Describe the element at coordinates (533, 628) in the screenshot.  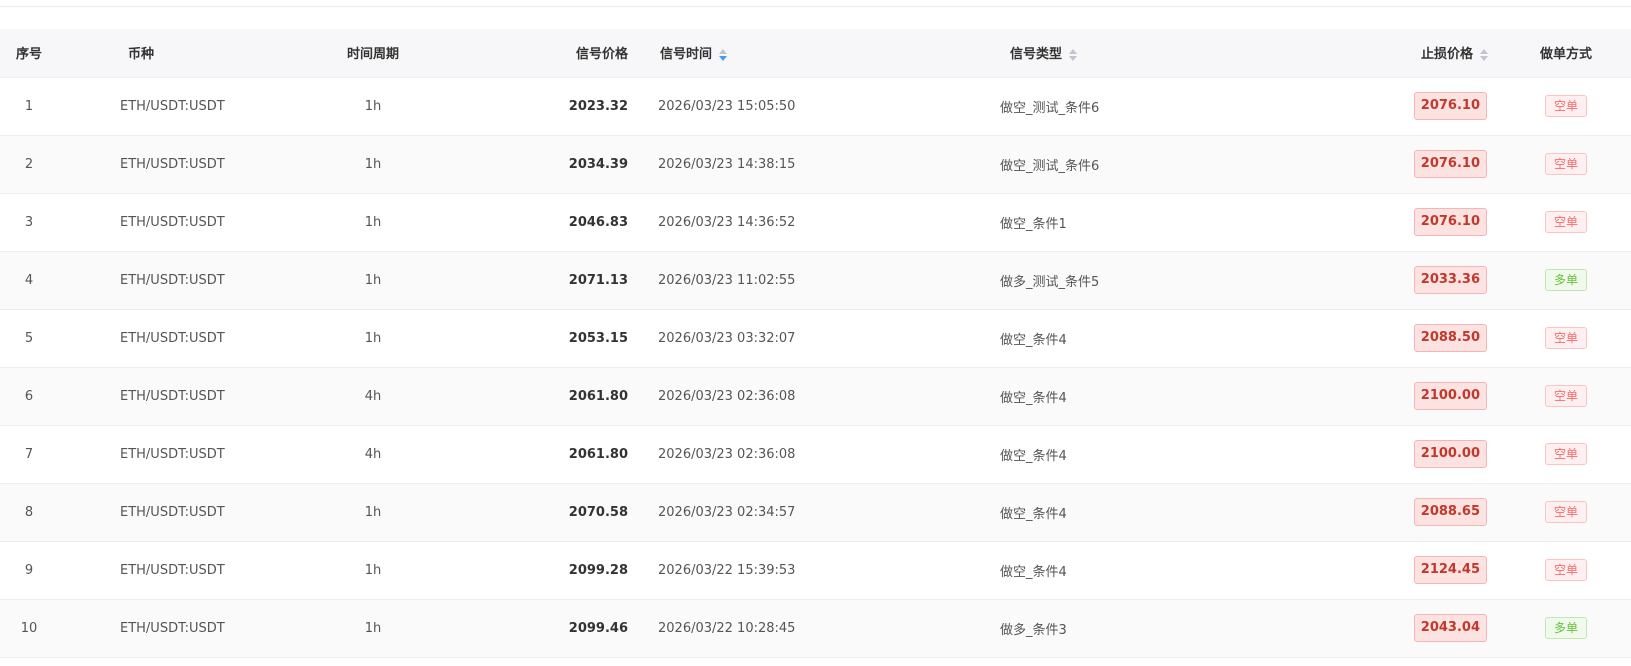
I see `cell-signal-price: 2099.46` at that location.